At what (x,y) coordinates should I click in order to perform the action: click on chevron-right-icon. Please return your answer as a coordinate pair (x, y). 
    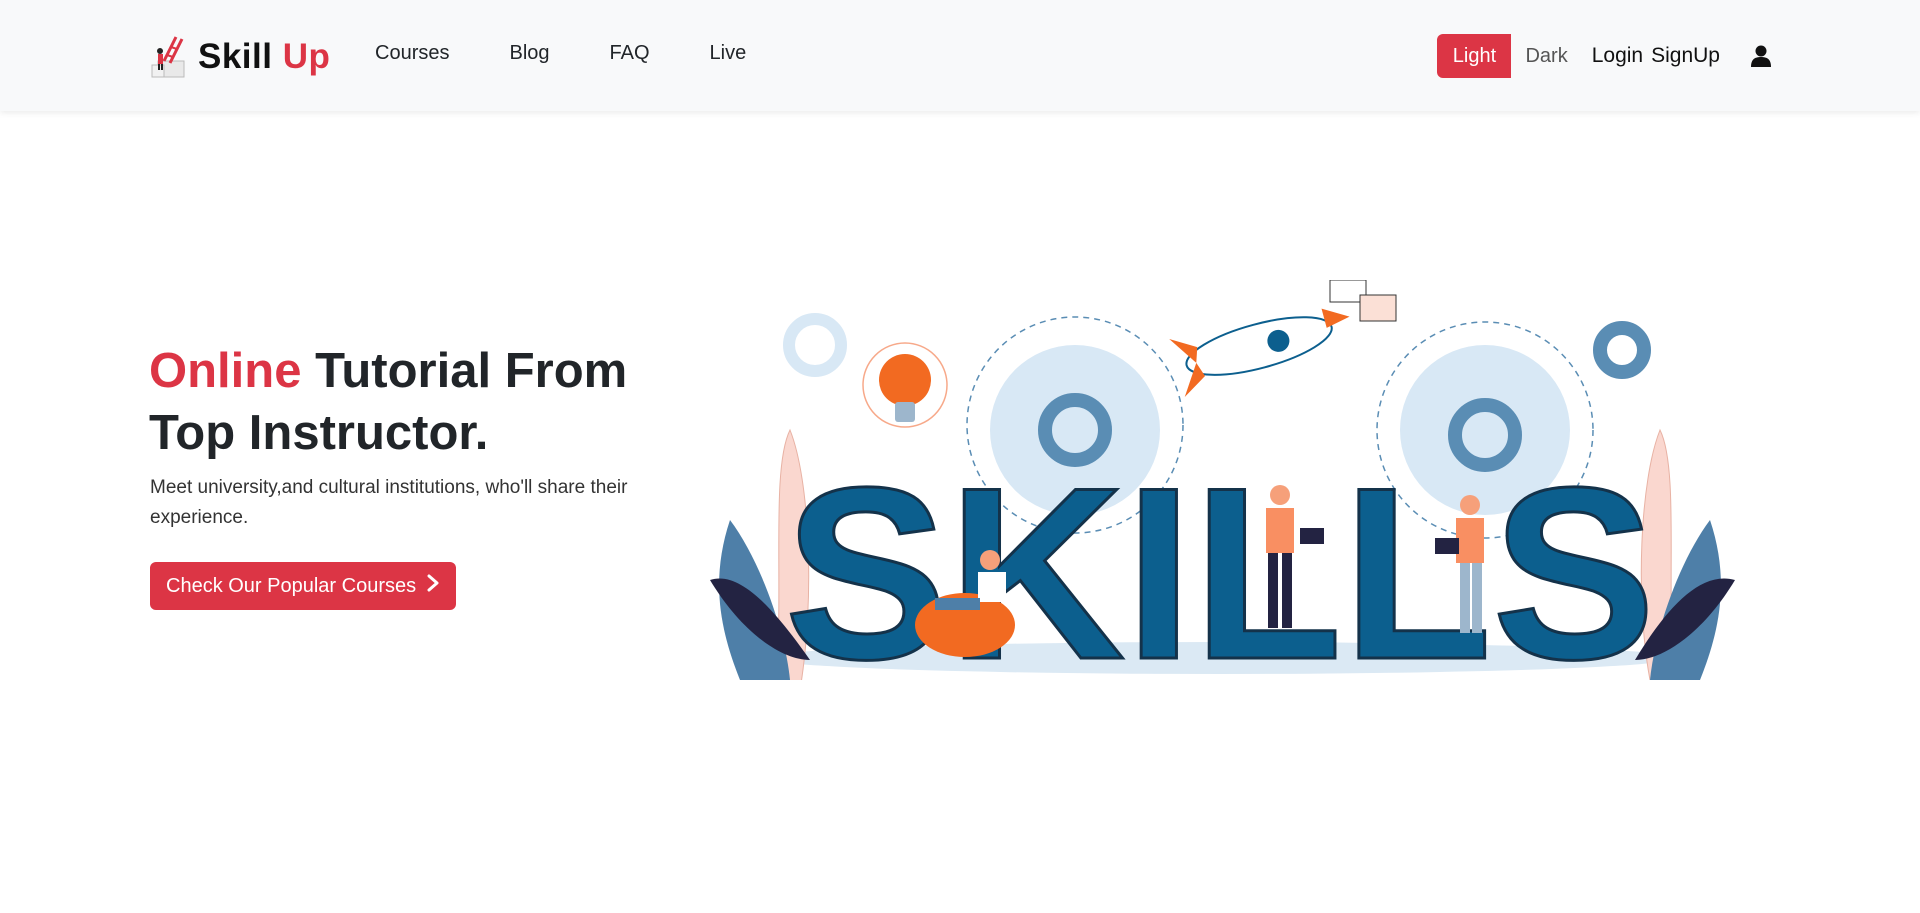
    Looking at the image, I should click on (433, 586).